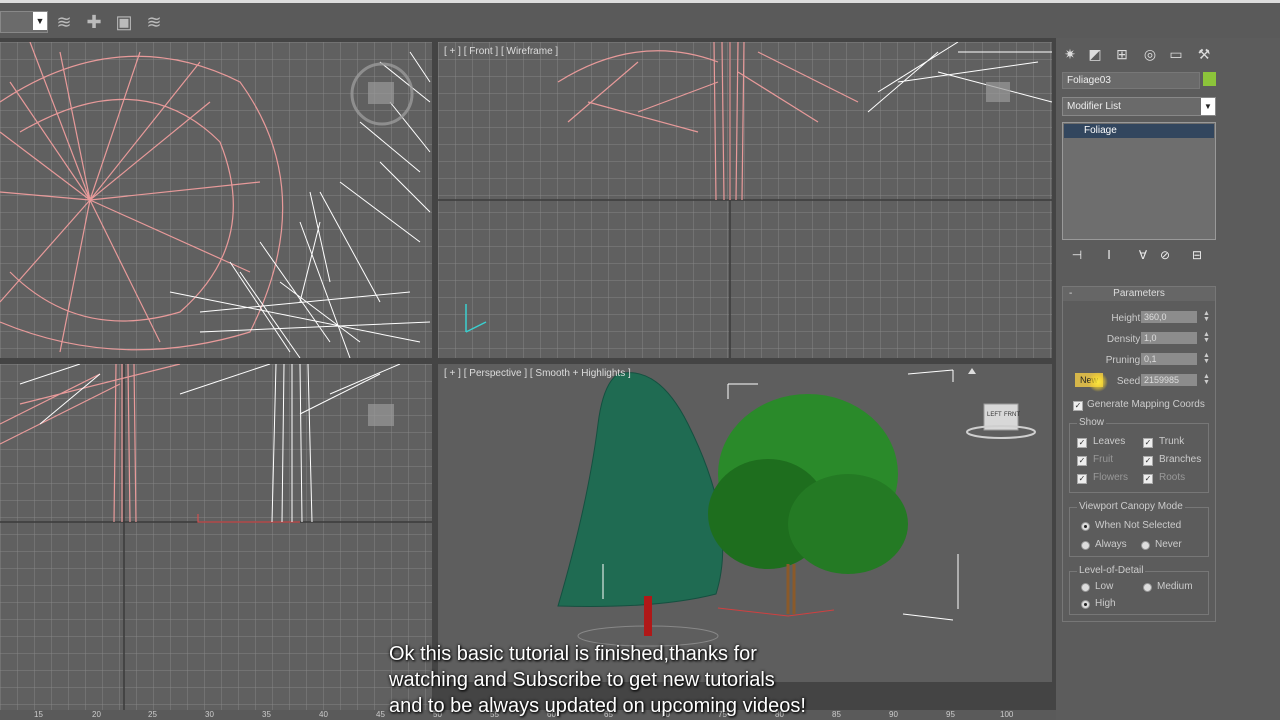 Image resolution: width=1280 pixels, height=720 pixels. Describe the element at coordinates (323, 714) in the screenshot. I see `ruler-tick: 40` at that location.